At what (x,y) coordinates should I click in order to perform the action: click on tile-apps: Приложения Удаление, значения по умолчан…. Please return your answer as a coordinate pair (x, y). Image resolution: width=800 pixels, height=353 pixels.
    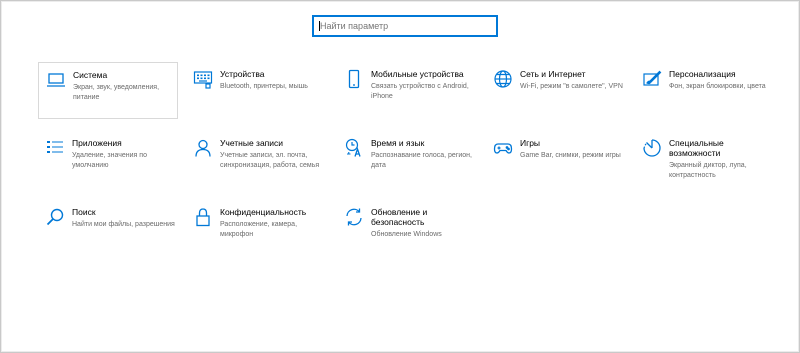
    Looking at the image, I should click on (108, 159).